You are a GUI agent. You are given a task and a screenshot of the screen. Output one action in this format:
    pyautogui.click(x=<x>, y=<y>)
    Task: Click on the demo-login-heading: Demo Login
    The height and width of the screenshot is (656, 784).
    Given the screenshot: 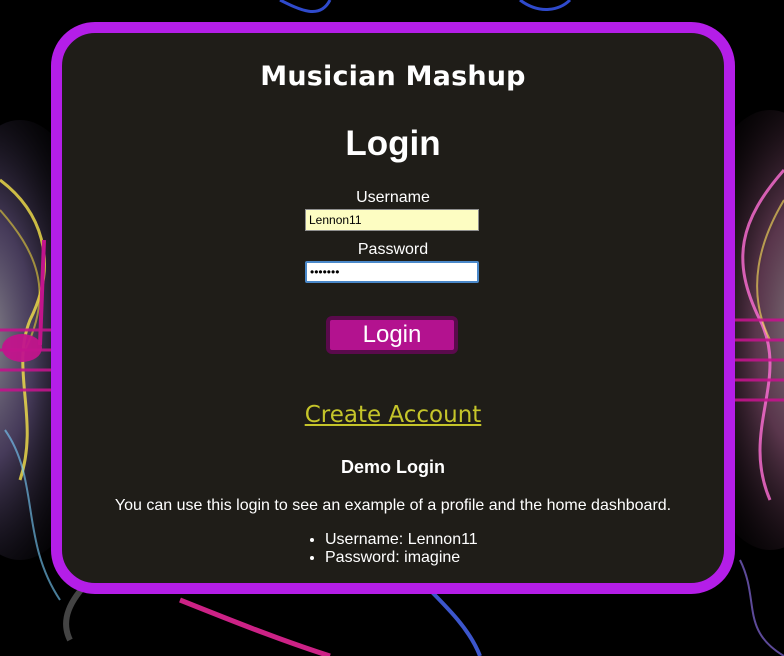 What is the action you would take?
    pyautogui.click(x=393, y=467)
    